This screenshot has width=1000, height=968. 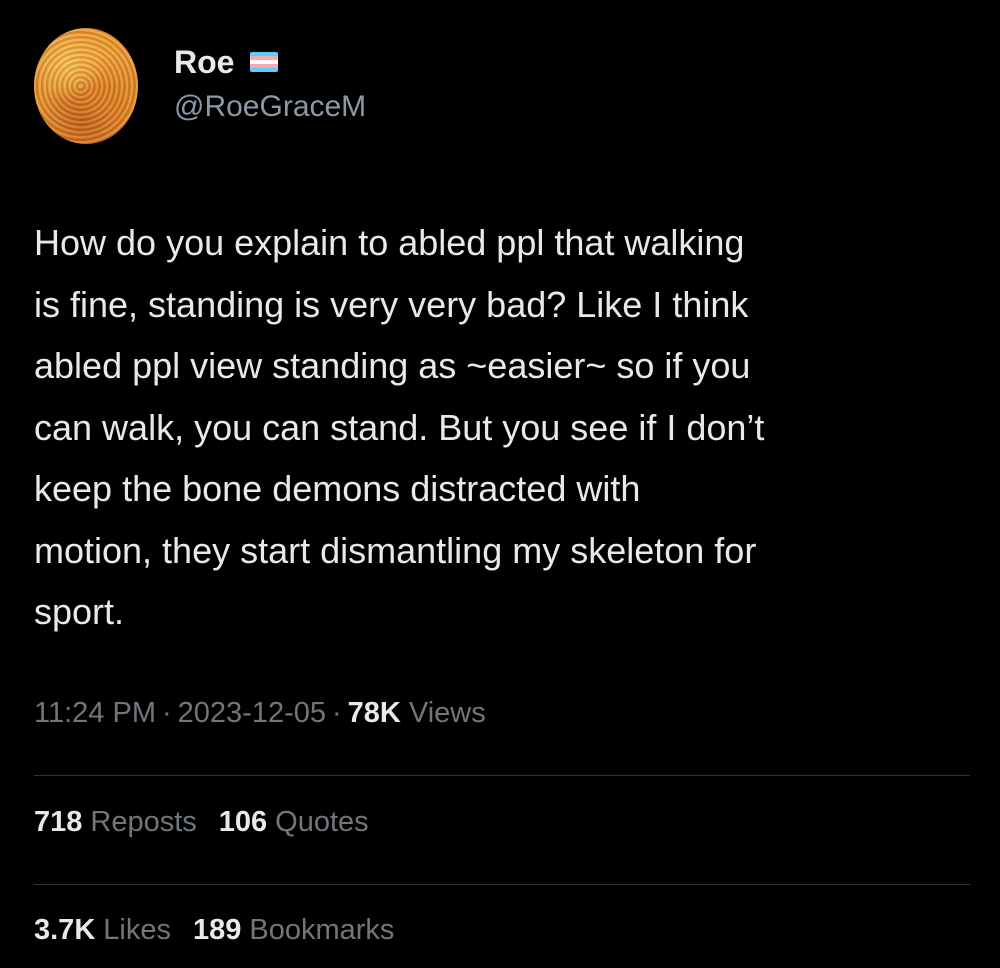 I want to click on bookmarks-count: 189, so click(x=217, y=930).